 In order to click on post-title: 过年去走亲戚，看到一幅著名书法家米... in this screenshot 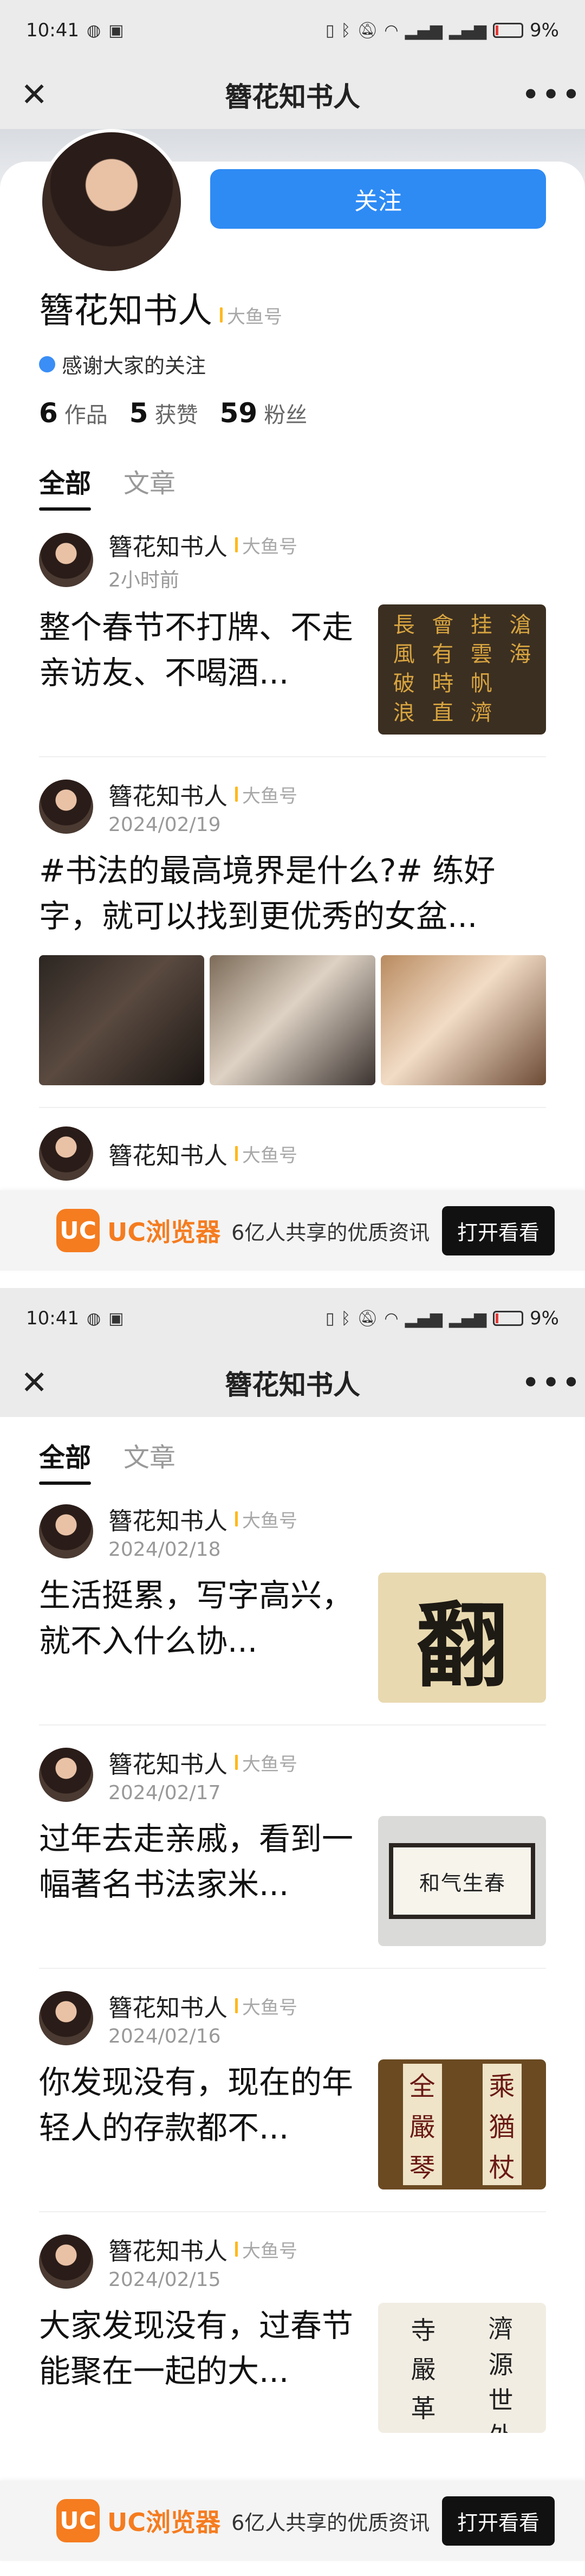, I will do `click(200, 1861)`.